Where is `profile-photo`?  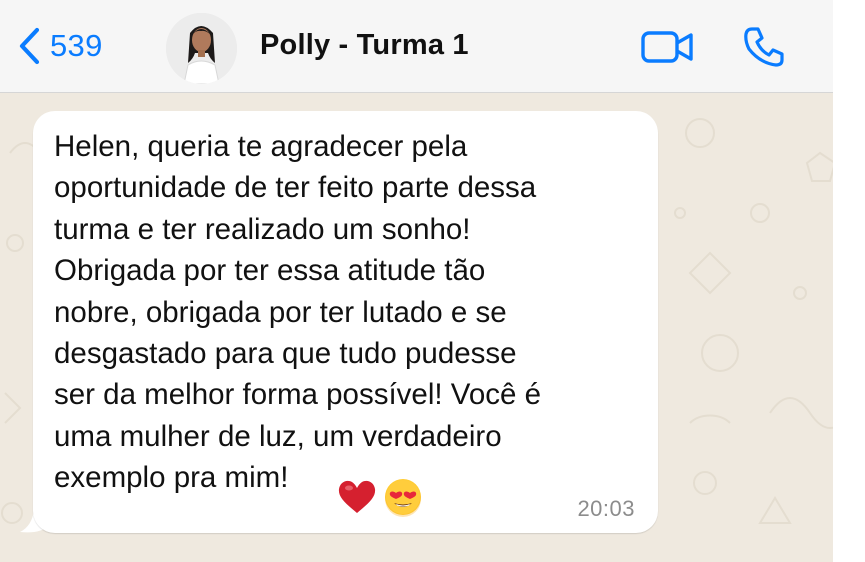
profile-photo is located at coordinates (201, 48).